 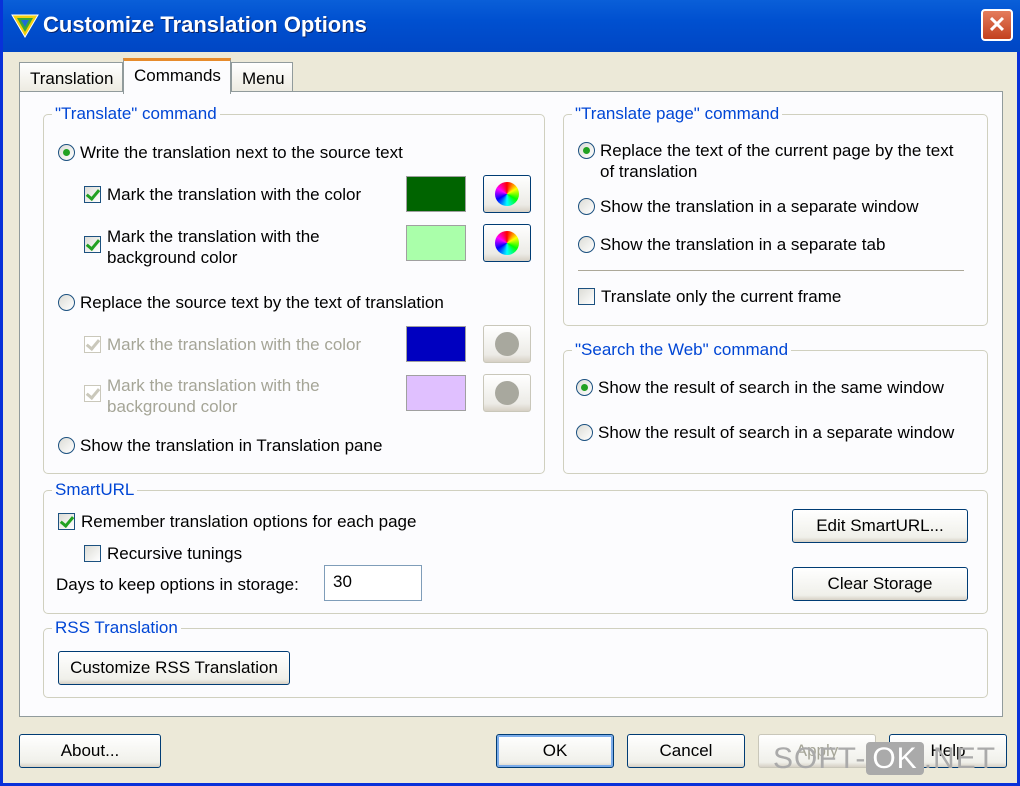 I want to click on mark-color-swatch, so click(x=436, y=194).